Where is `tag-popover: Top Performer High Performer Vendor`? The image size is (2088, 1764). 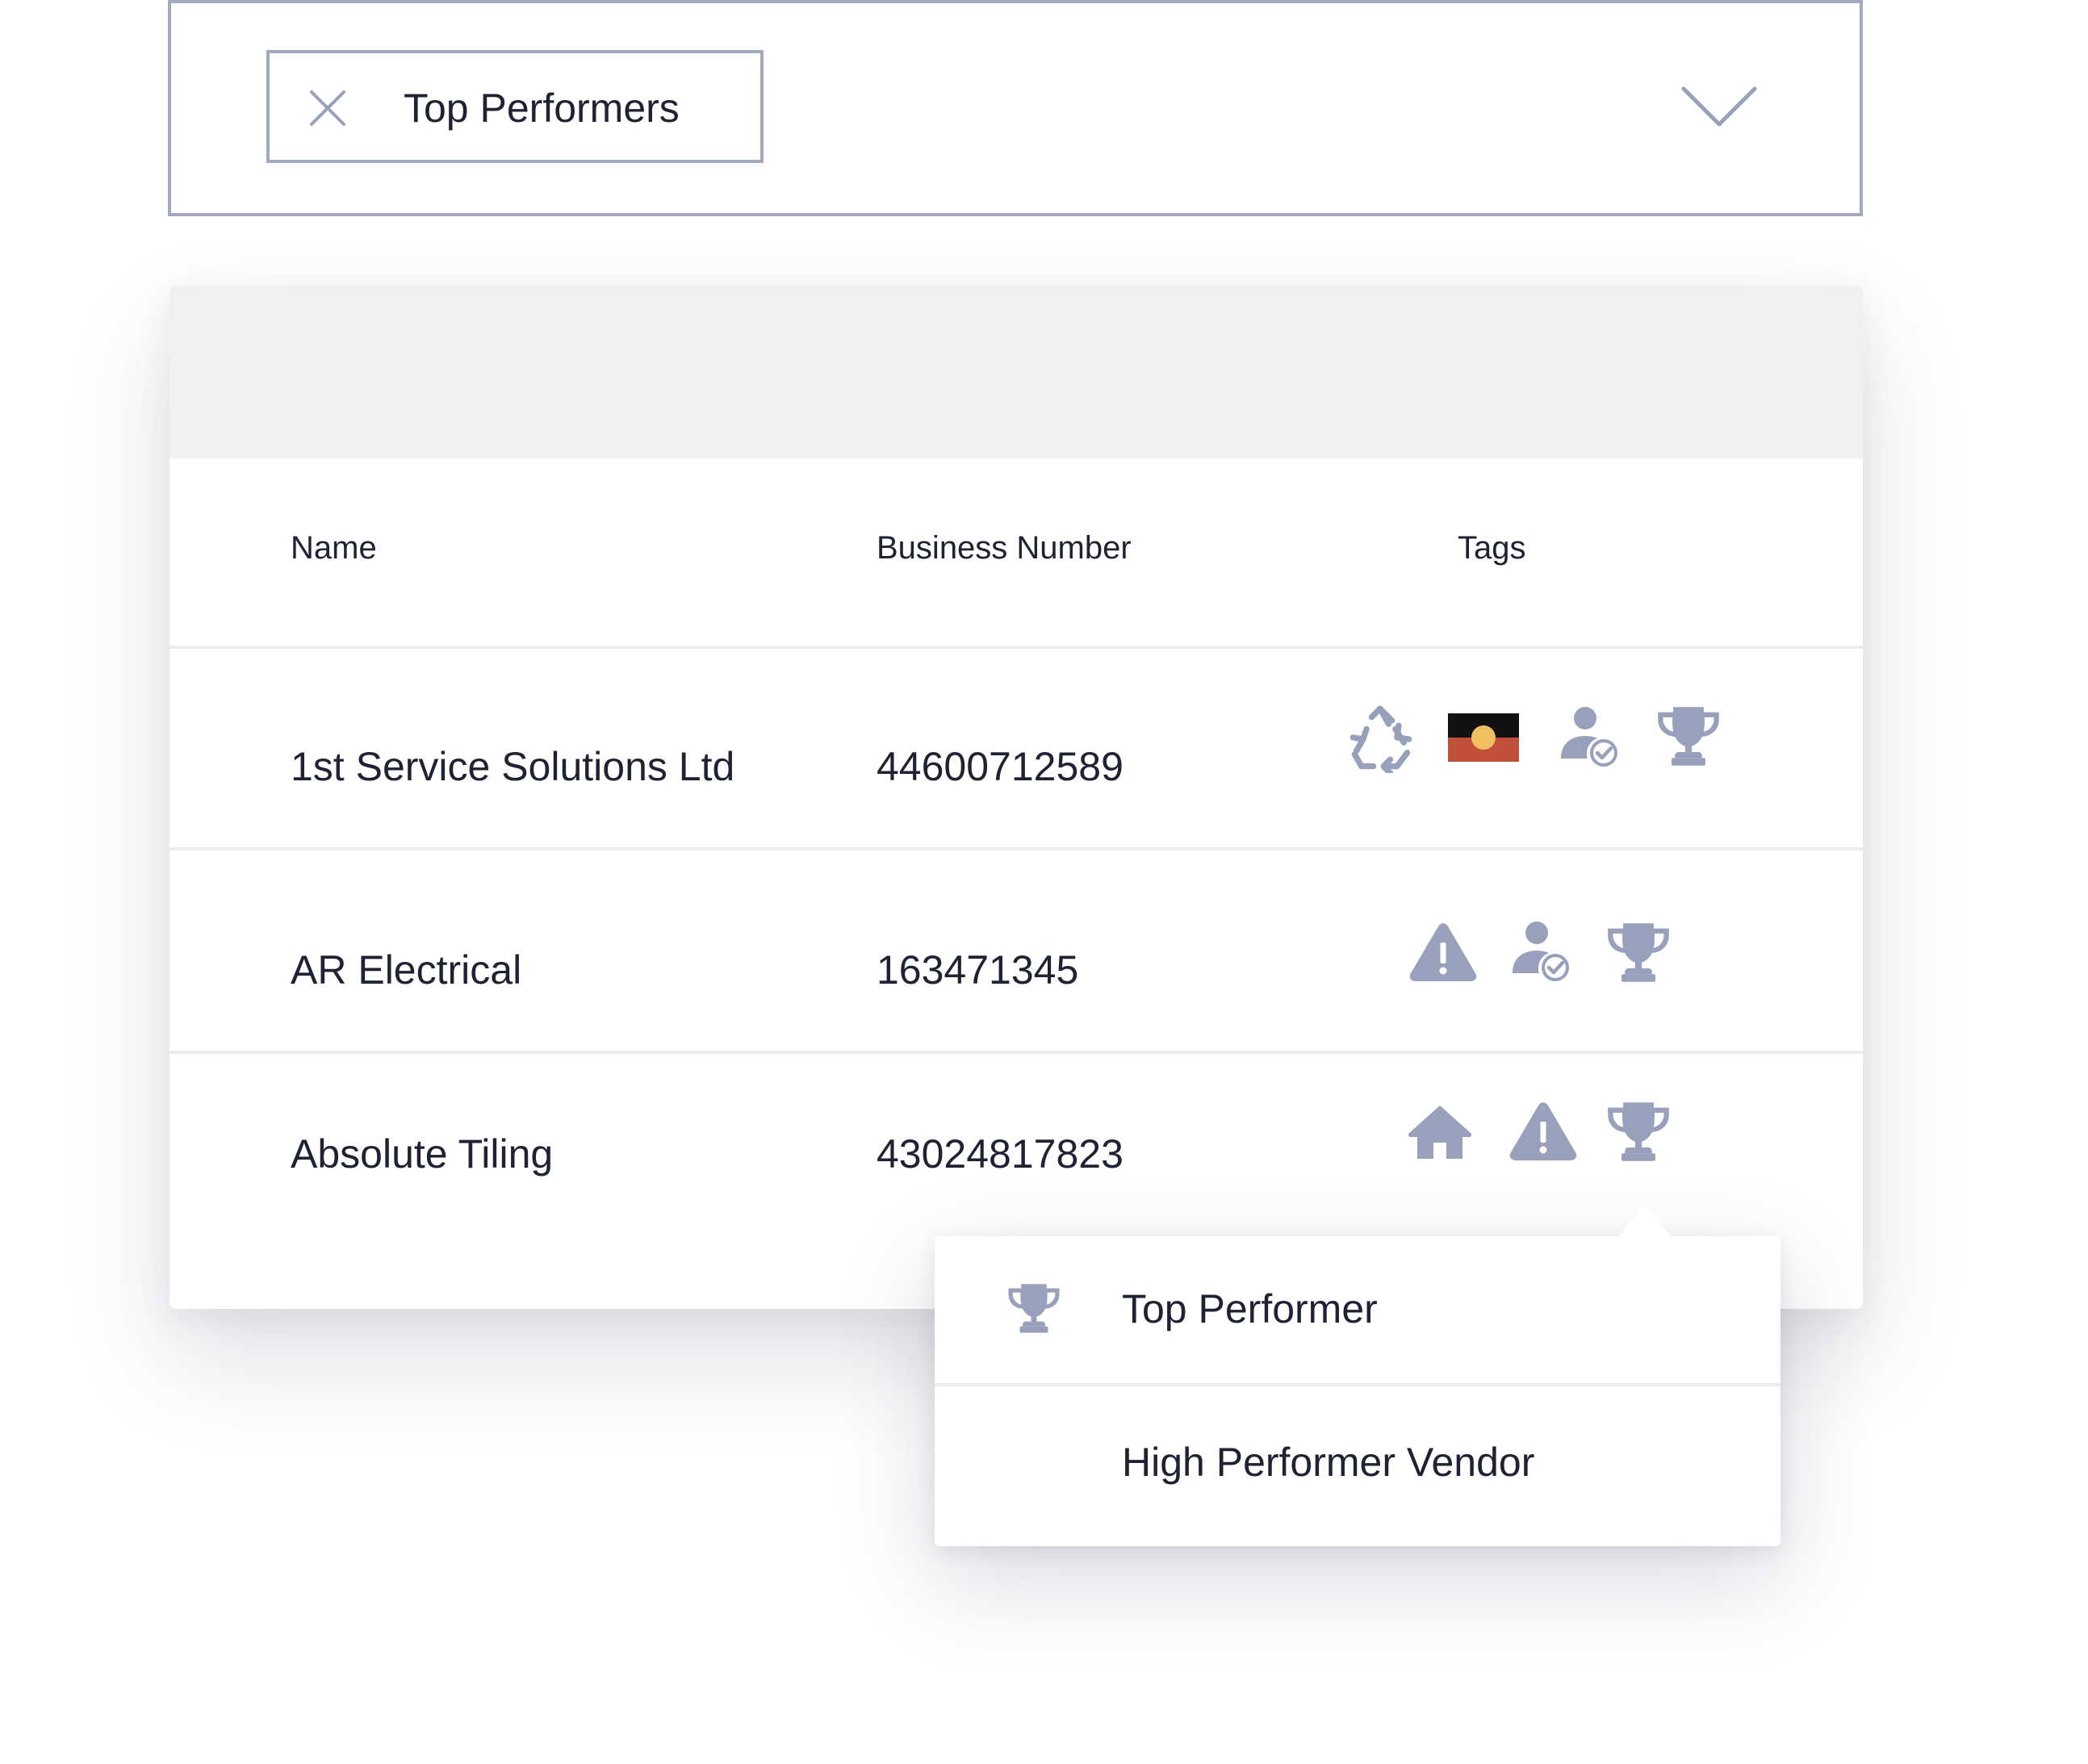 tag-popover: Top Performer High Performer Vendor is located at coordinates (1357, 1375).